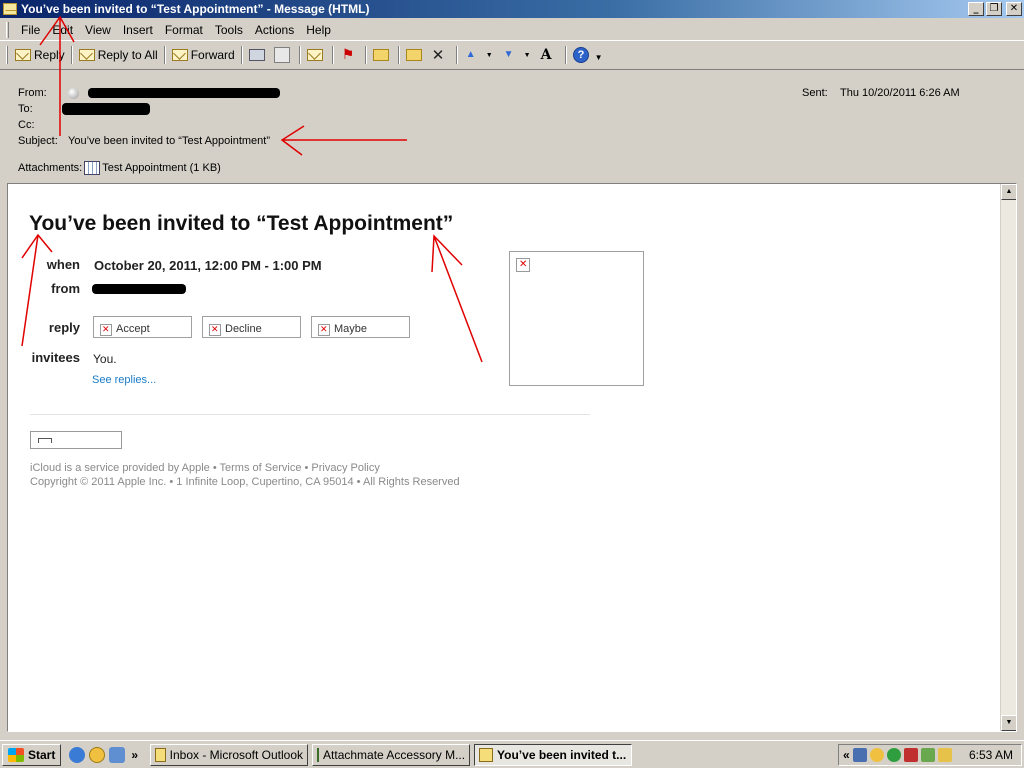  Describe the element at coordinates (62, 30) in the screenshot. I see `menu-edit: Edit` at that location.